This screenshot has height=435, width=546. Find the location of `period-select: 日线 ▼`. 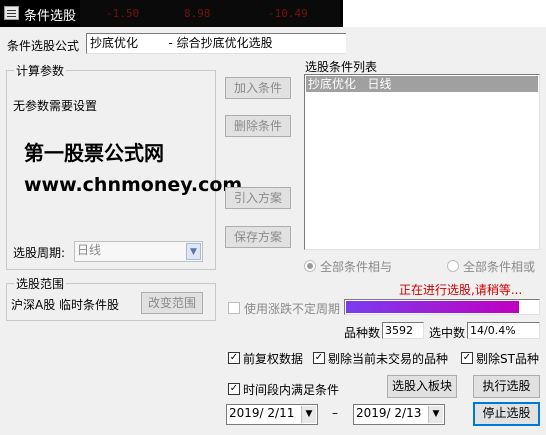

period-select: 日线 ▼ is located at coordinates (138, 251).